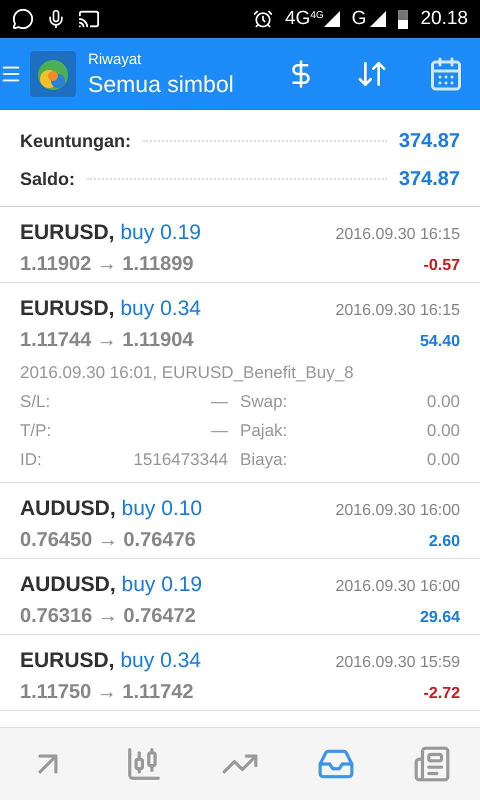 This screenshot has height=800, width=480. I want to click on screen-title: Riwayat, so click(115, 60).